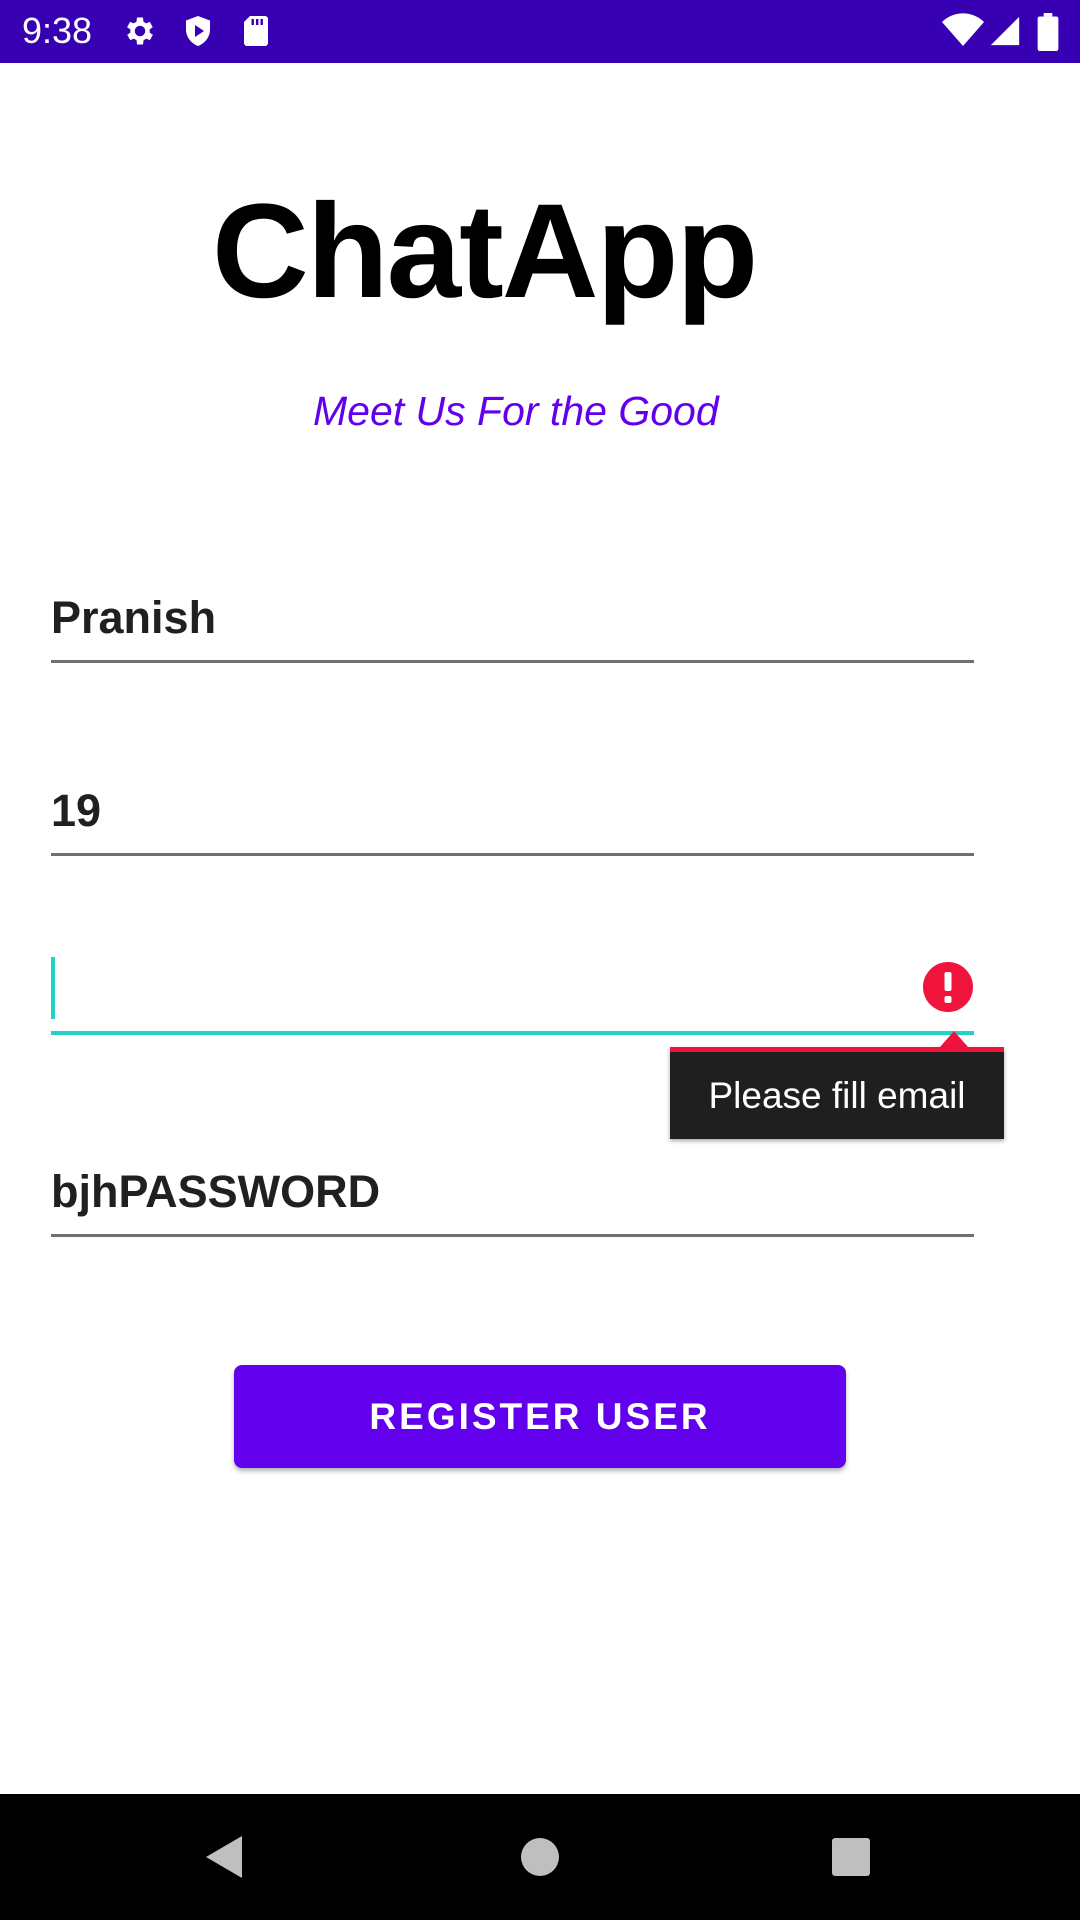 The height and width of the screenshot is (1920, 1080). What do you see at coordinates (851, 1857) in the screenshot?
I see `recents-icon` at bounding box center [851, 1857].